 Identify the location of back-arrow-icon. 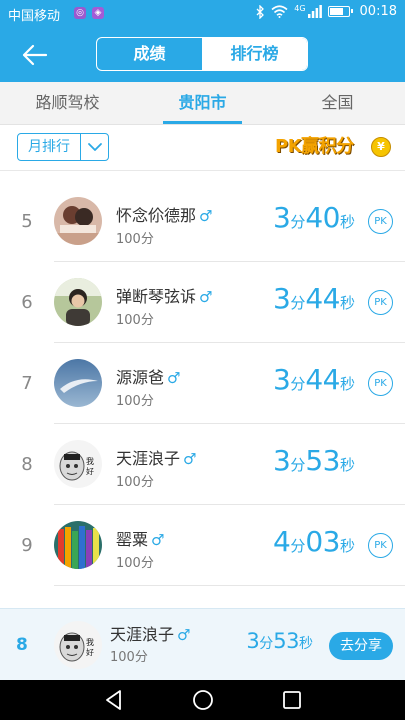
(35, 55).